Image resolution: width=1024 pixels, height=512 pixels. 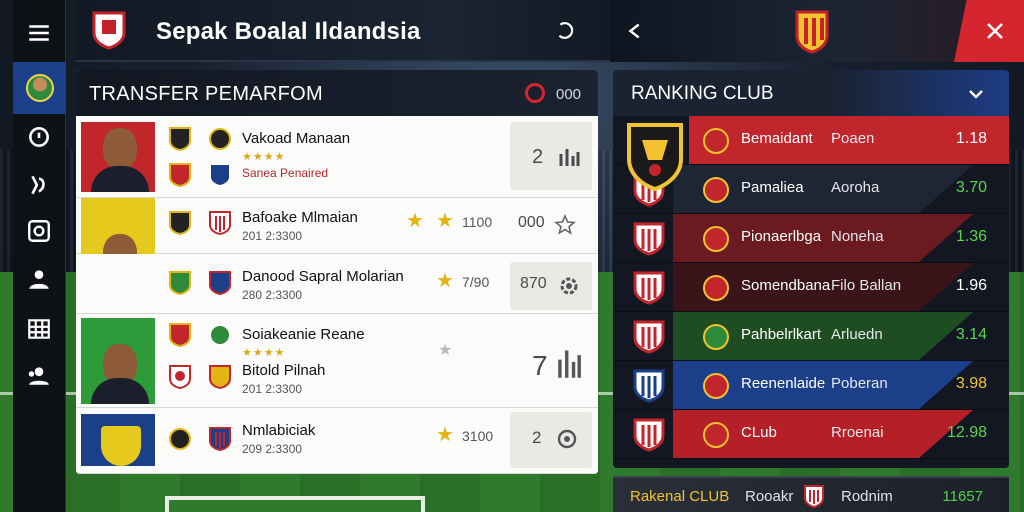 What do you see at coordinates (537, 437) in the screenshot?
I see `action-value: 2` at bounding box center [537, 437].